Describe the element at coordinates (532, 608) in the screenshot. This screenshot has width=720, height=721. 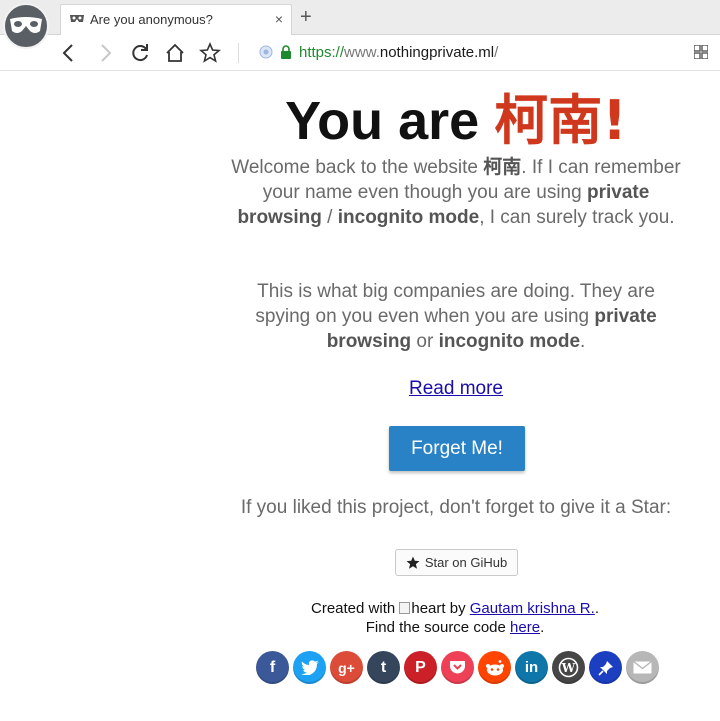
I see `author-link: Gautam krishna R.` at that location.